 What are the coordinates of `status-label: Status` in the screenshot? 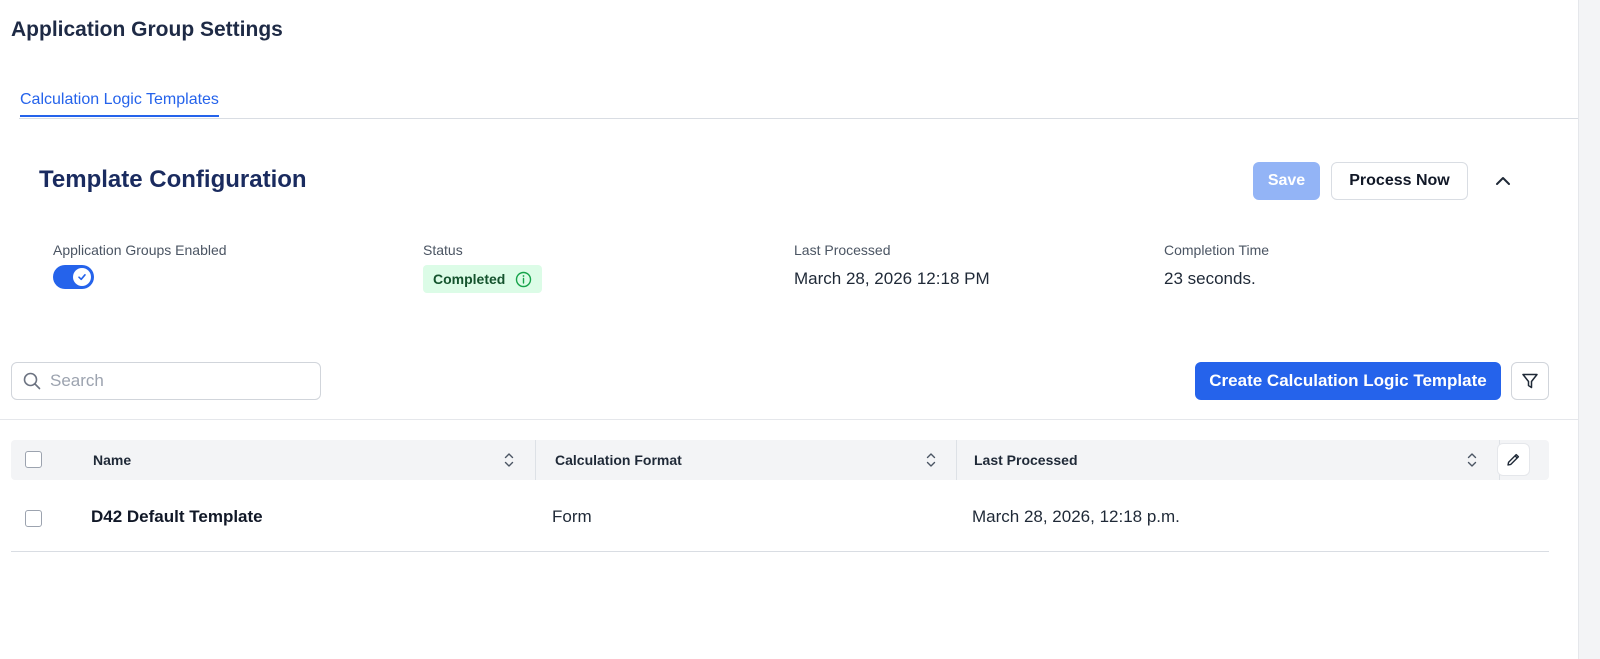 It's located at (443, 250).